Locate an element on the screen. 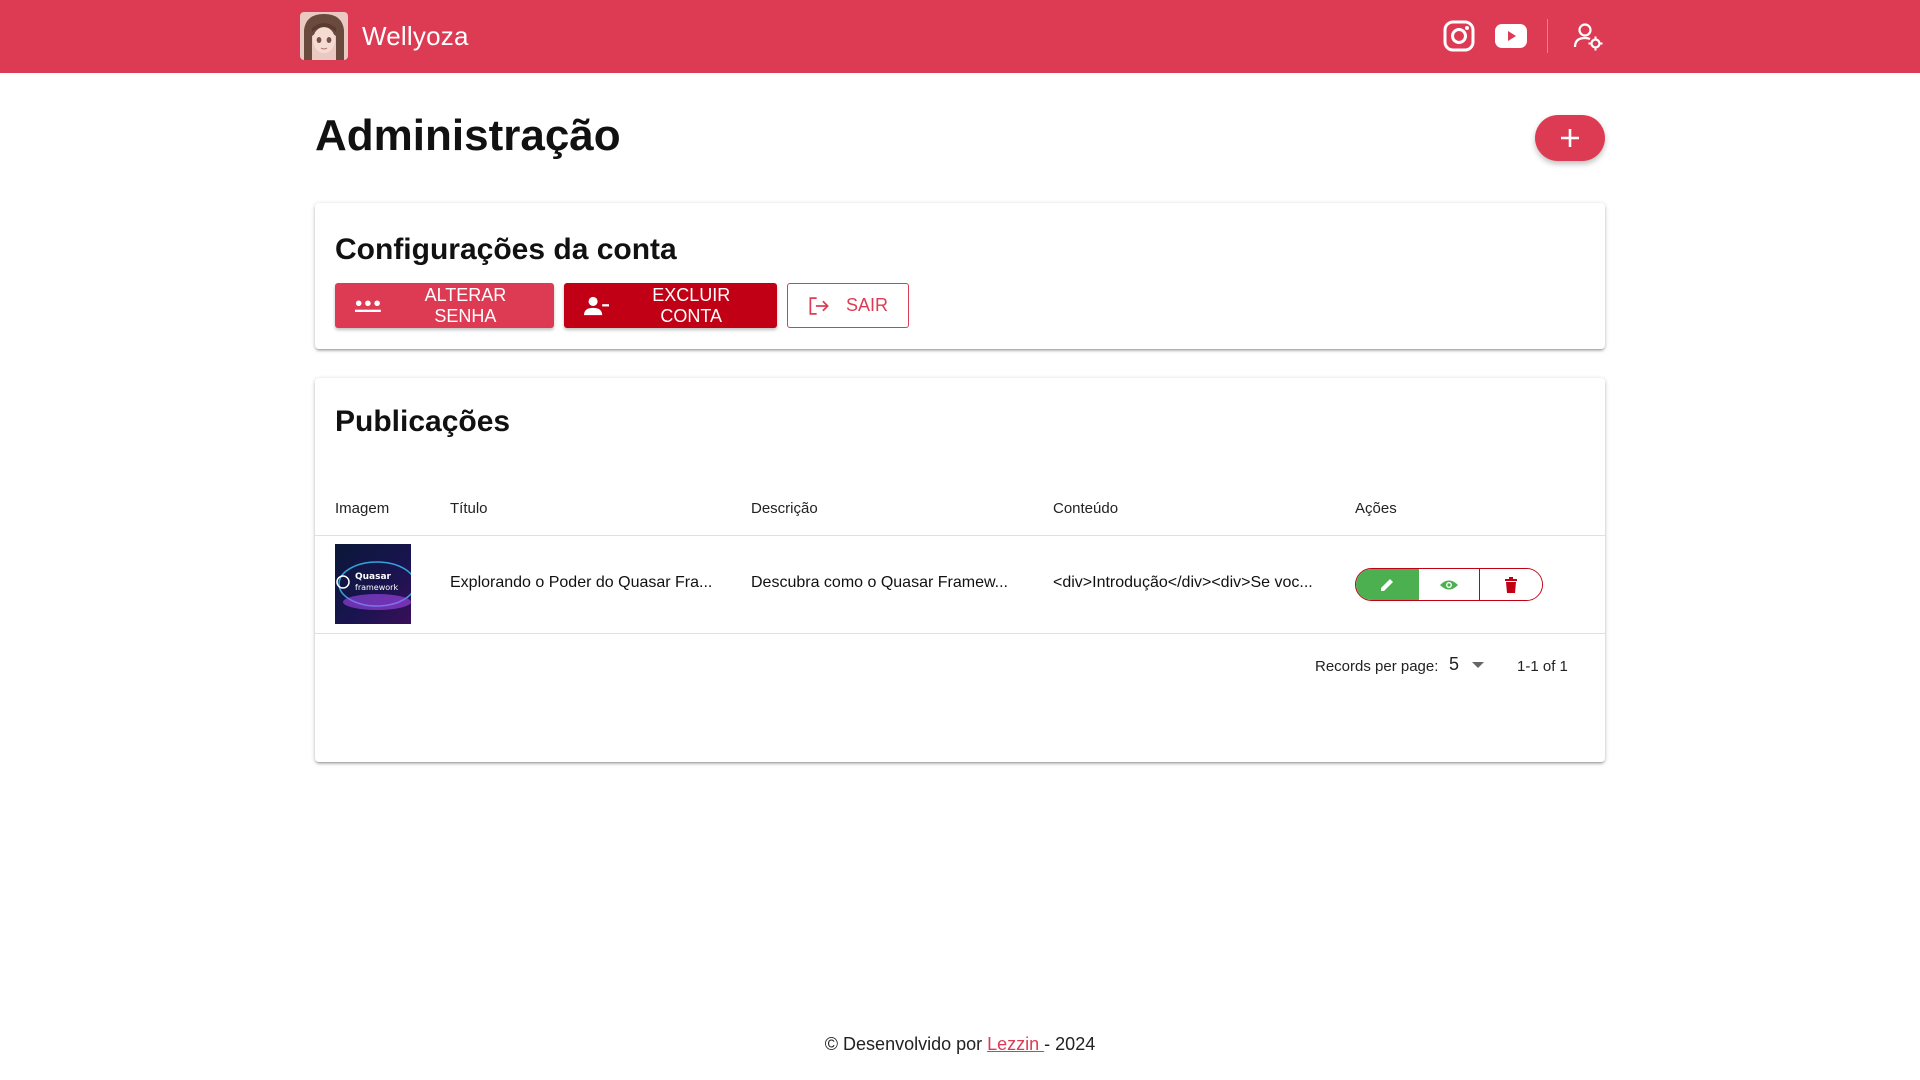 The image size is (1920, 1080). thumbnail-text-framework: framework is located at coordinates (376, 587).